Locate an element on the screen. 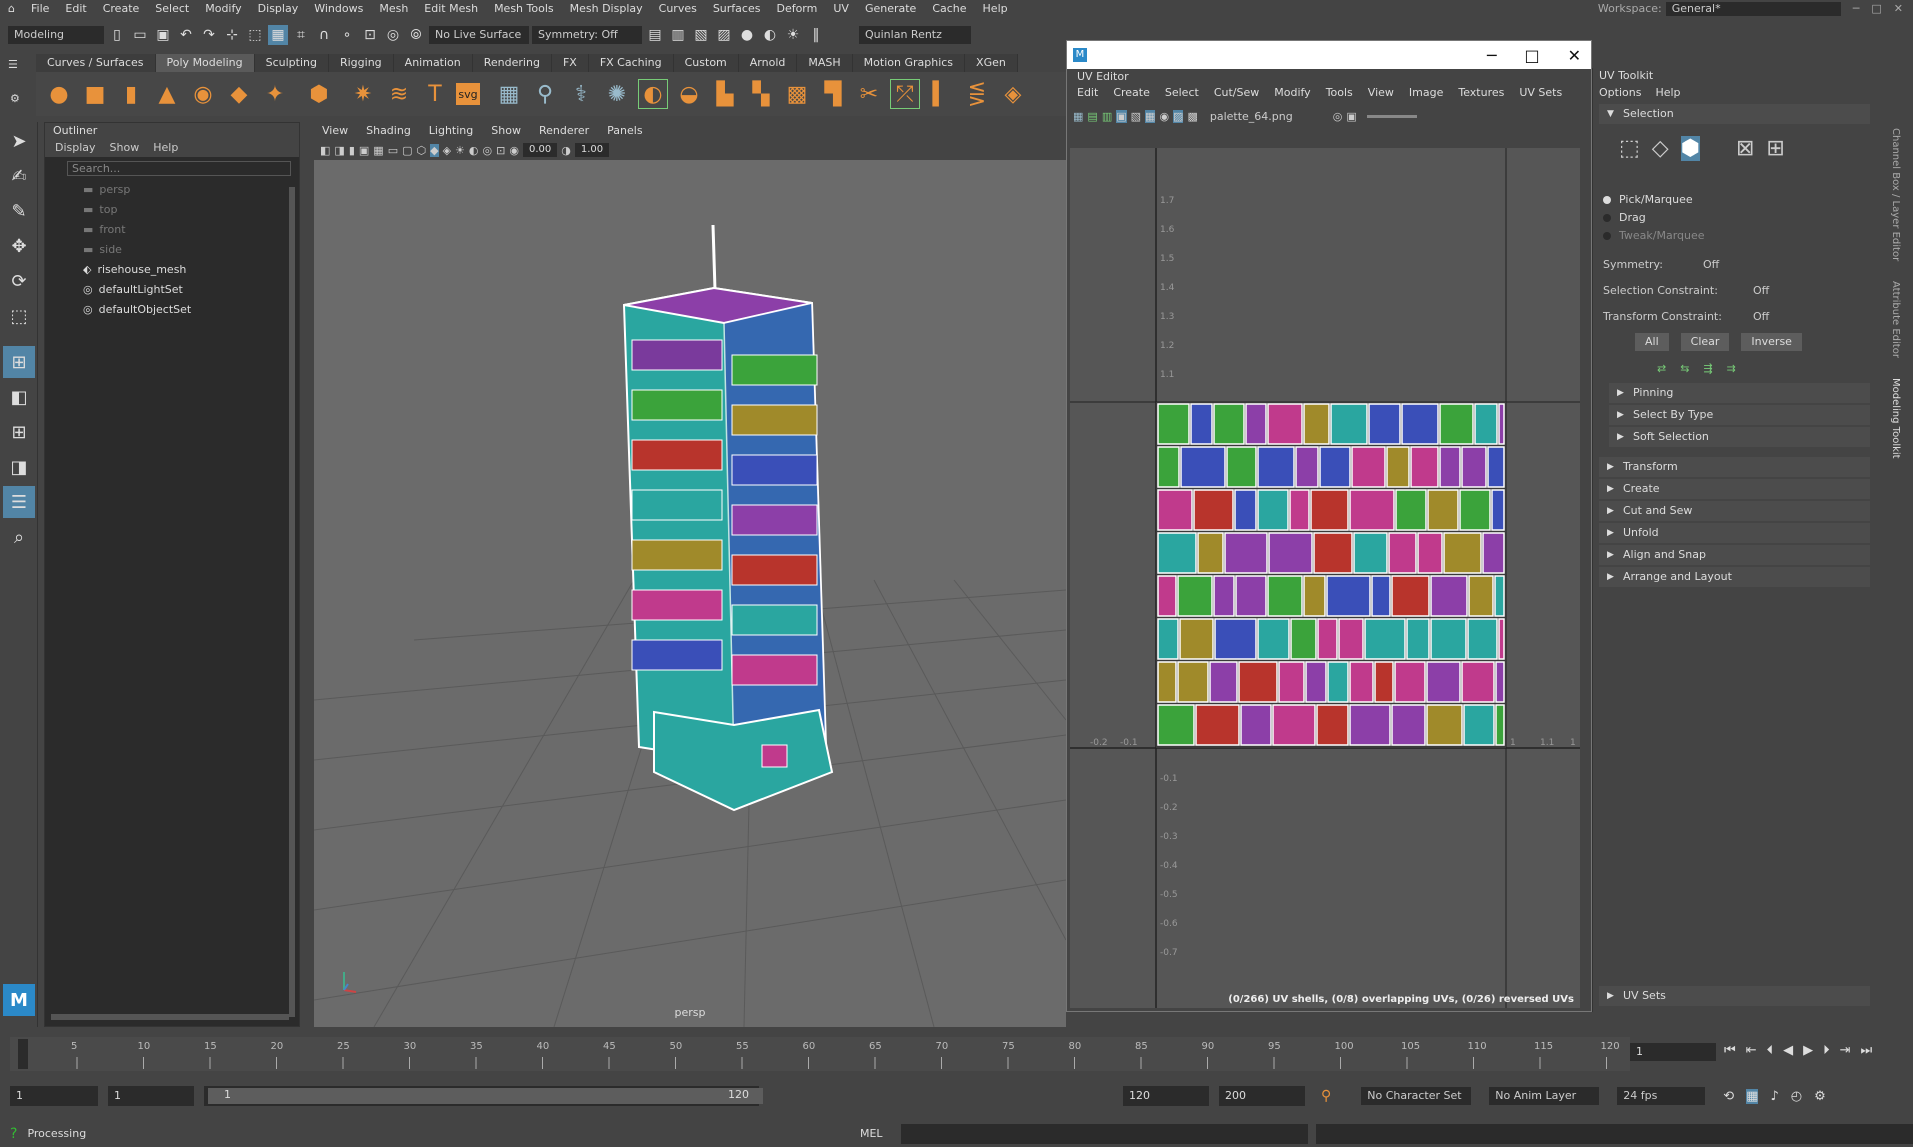 The image size is (1913, 1147). render-frame-icon: ▤ is located at coordinates (655, 35).